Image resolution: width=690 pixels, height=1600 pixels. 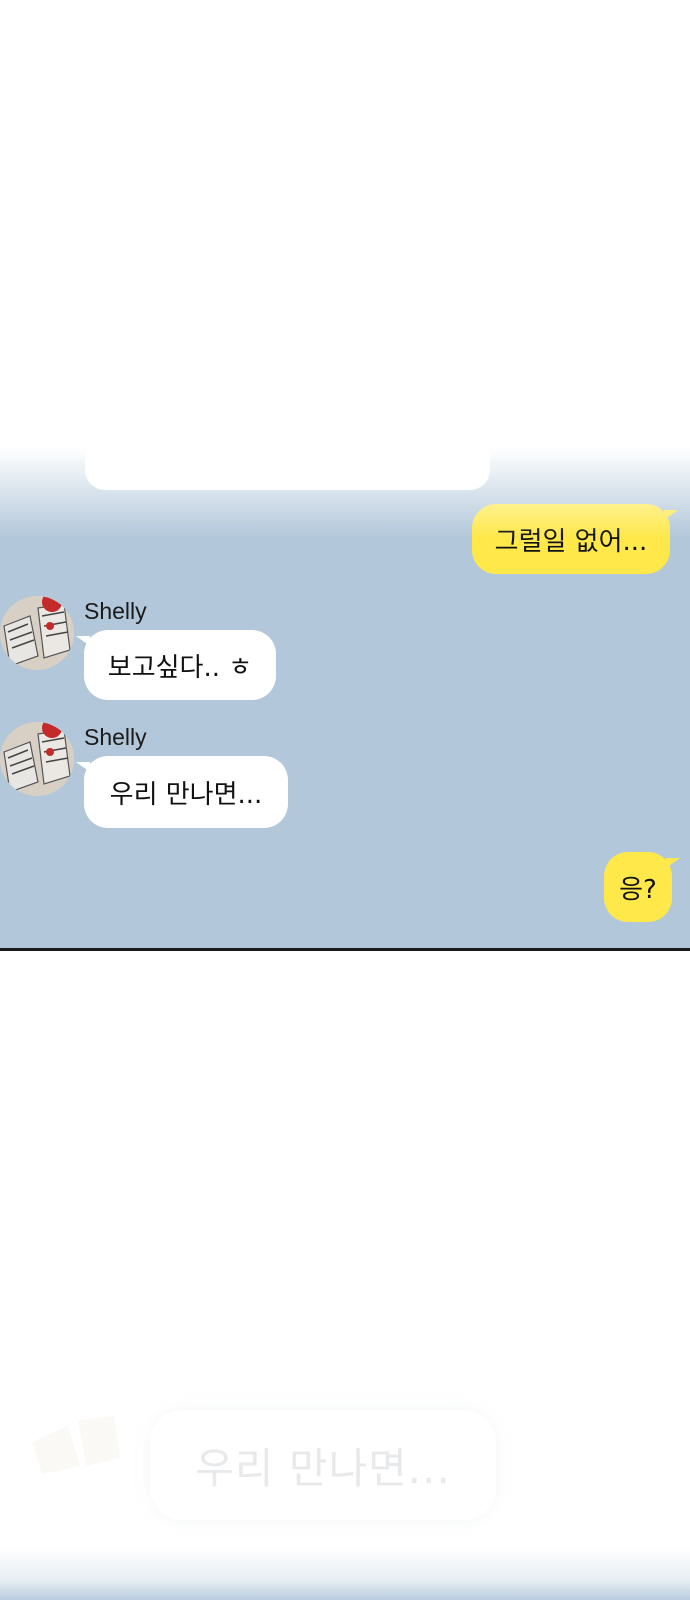 I want to click on panel-divider, so click(x=345, y=949).